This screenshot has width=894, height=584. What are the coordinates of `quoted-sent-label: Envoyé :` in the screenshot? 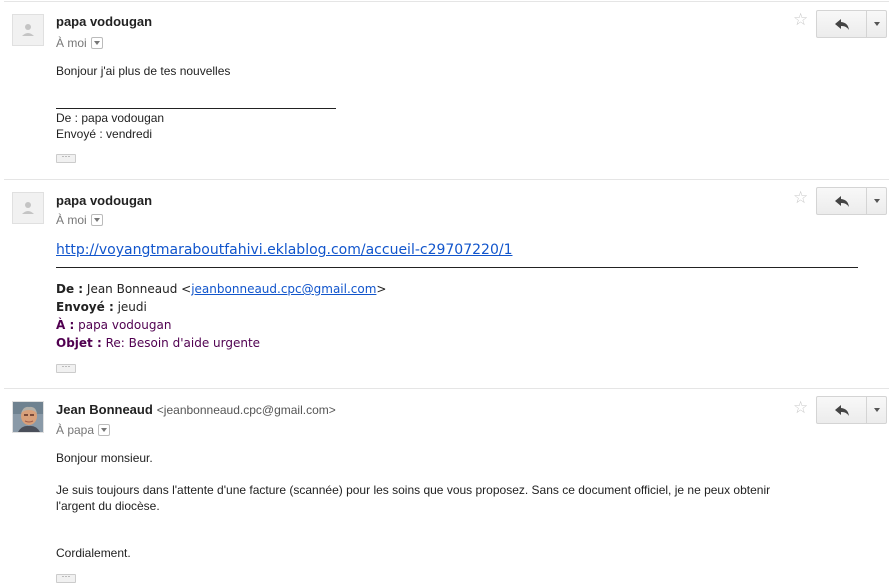 It's located at (85, 307).